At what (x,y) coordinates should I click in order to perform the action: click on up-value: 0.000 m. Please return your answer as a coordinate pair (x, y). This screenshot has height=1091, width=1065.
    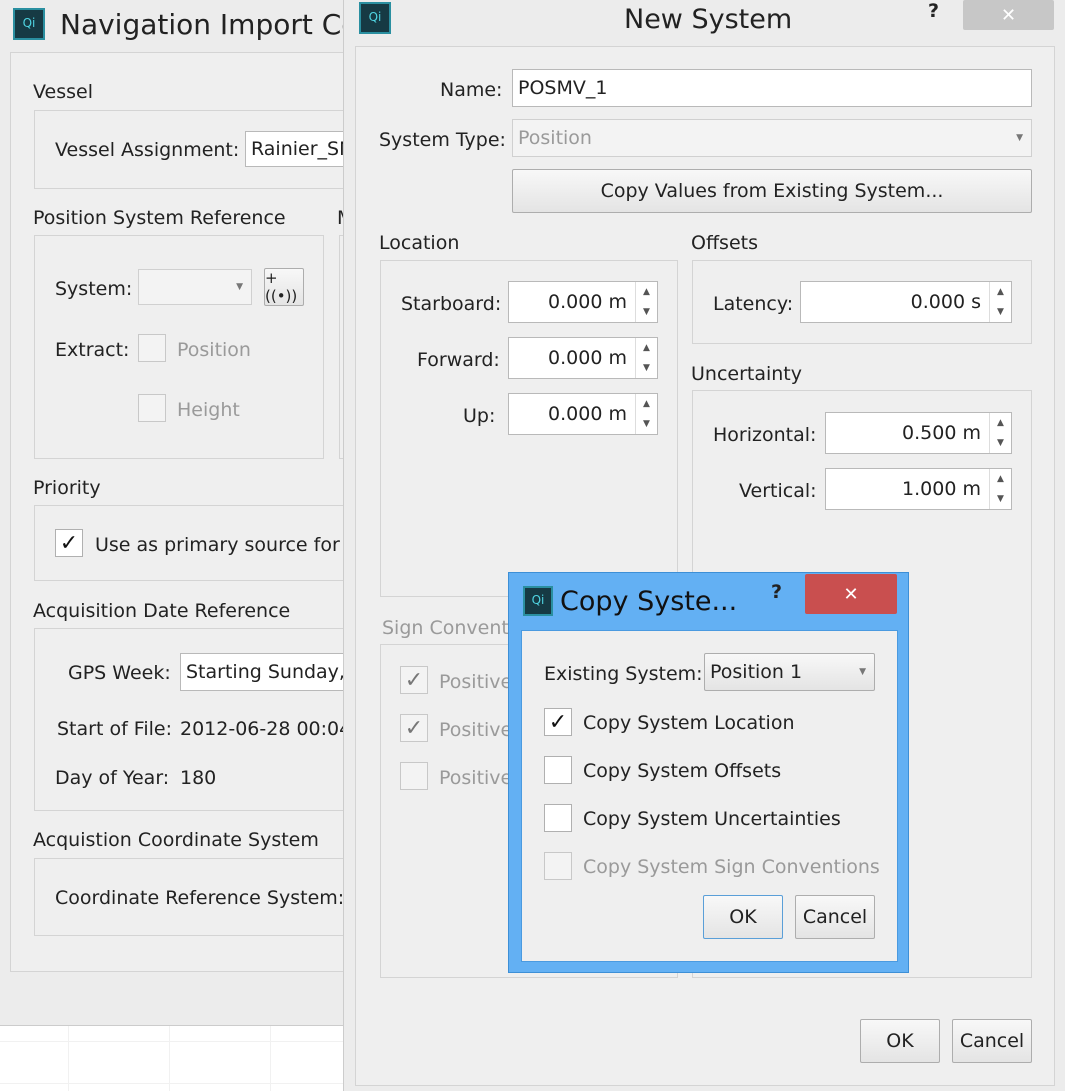
    Looking at the image, I should click on (587, 414).